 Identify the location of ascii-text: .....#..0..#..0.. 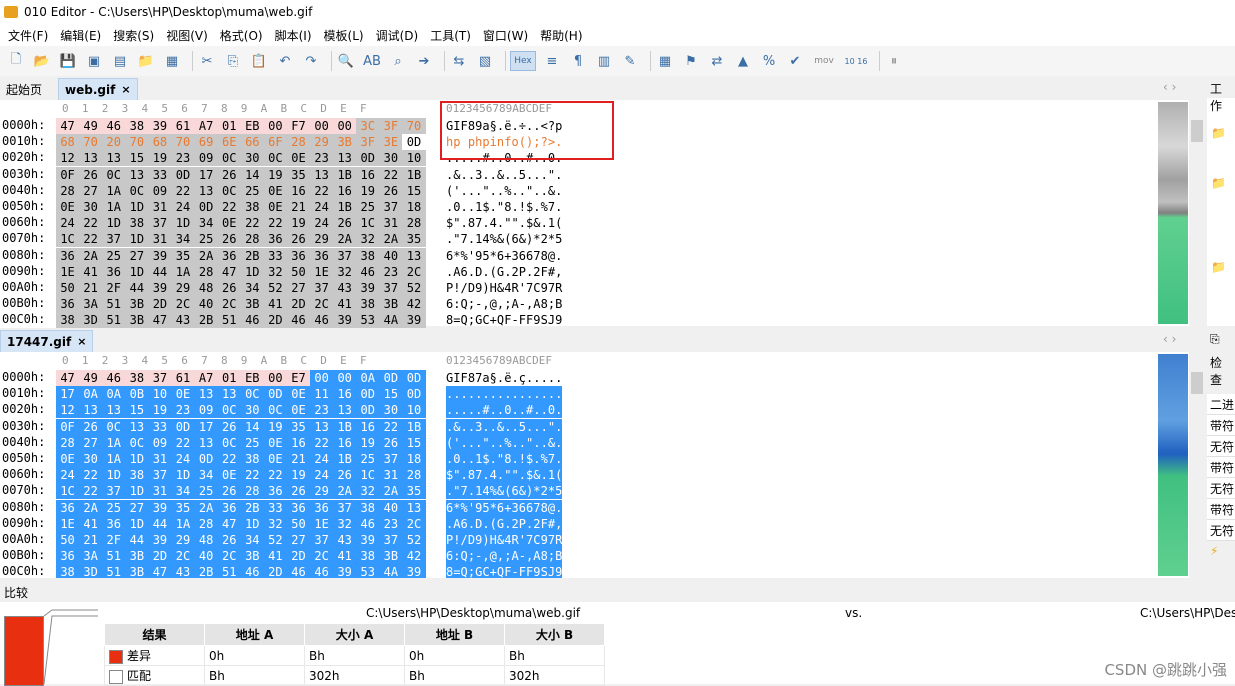
(504, 410).